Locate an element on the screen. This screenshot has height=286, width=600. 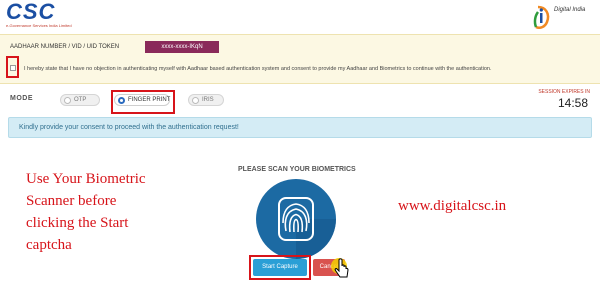
csc-logo: CSC e-Governance Services India Limited is located at coordinates (52, 14).